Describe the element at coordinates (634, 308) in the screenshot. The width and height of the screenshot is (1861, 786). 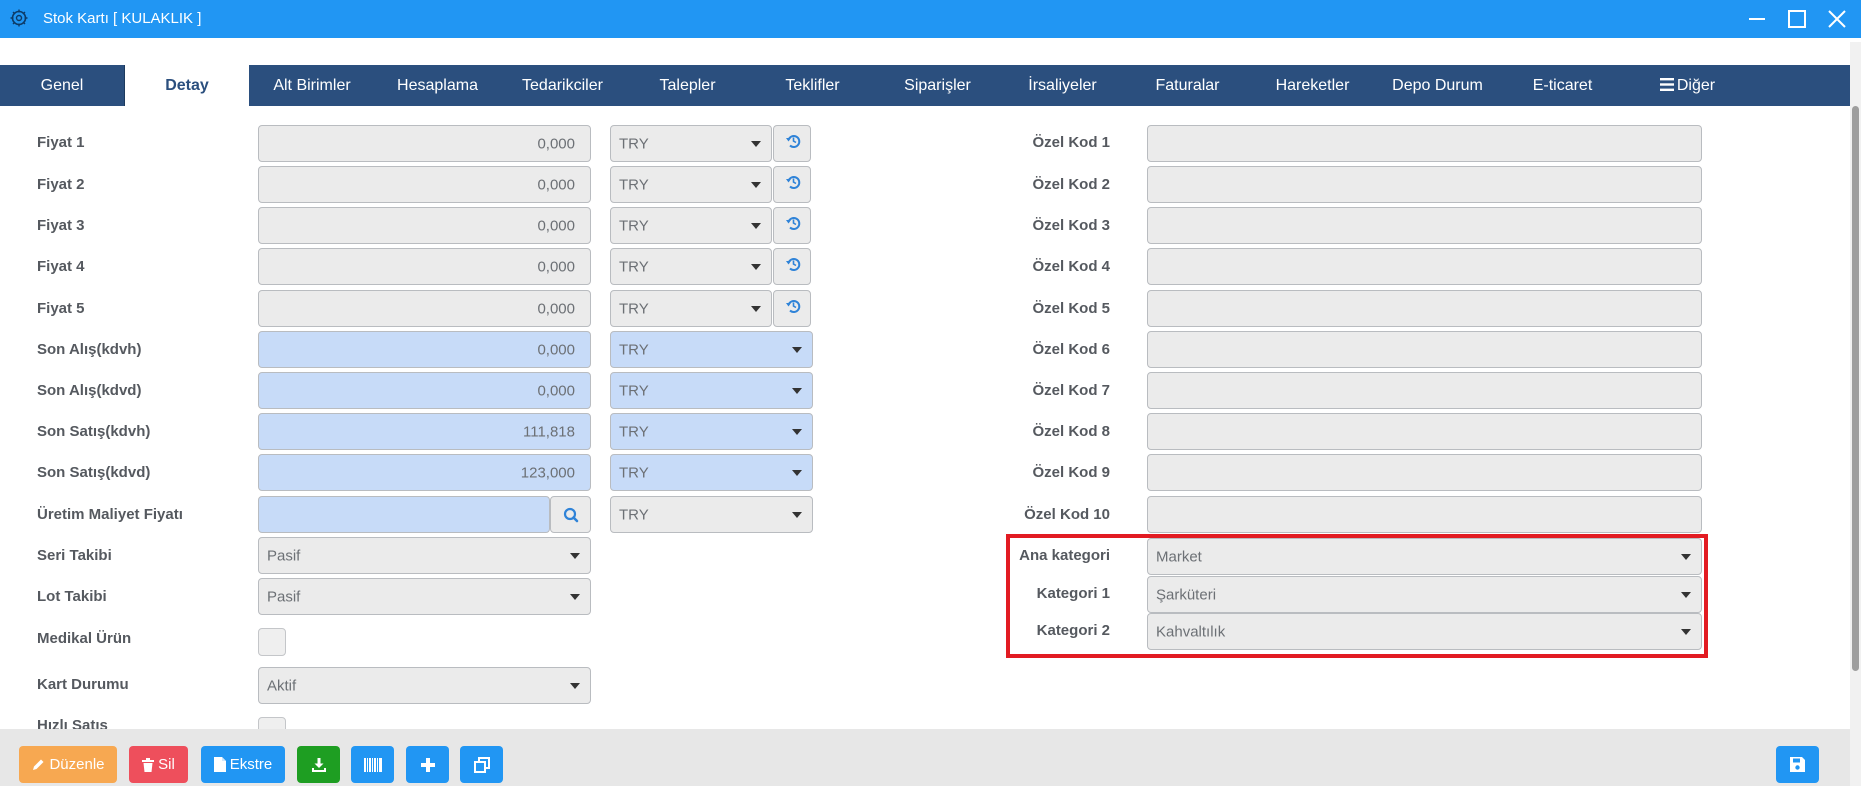
I see `fiyat-5-currency: TRY` at that location.